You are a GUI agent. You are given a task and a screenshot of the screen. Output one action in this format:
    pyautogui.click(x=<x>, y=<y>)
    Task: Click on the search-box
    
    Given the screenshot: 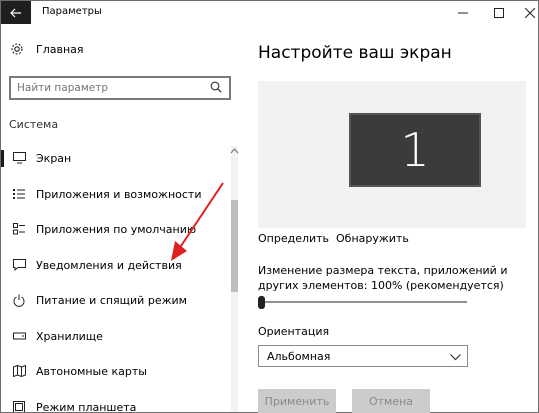 What is the action you would take?
    pyautogui.click(x=120, y=88)
    